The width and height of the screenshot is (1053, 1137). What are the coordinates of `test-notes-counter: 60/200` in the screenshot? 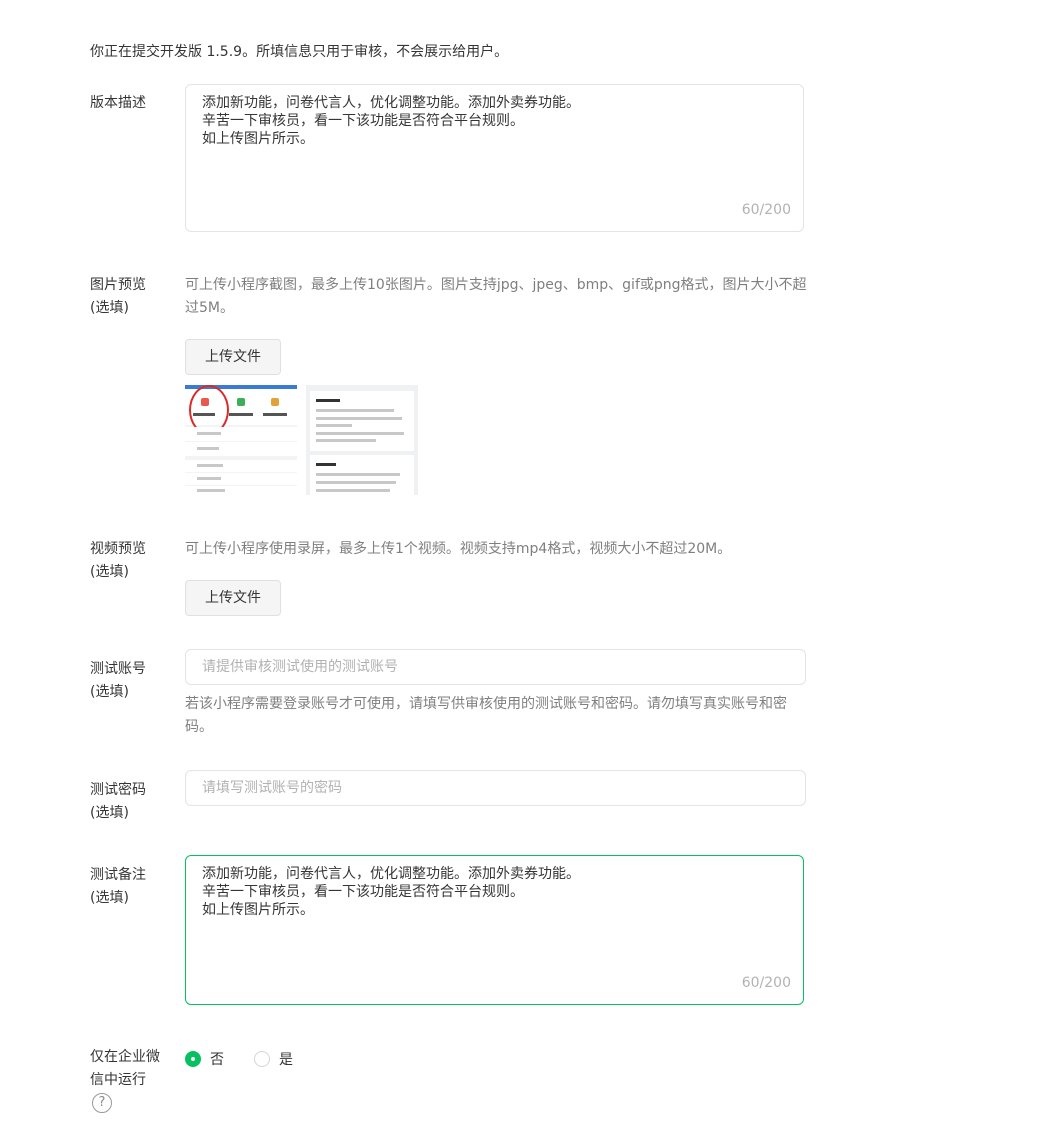 It's located at (766, 983).